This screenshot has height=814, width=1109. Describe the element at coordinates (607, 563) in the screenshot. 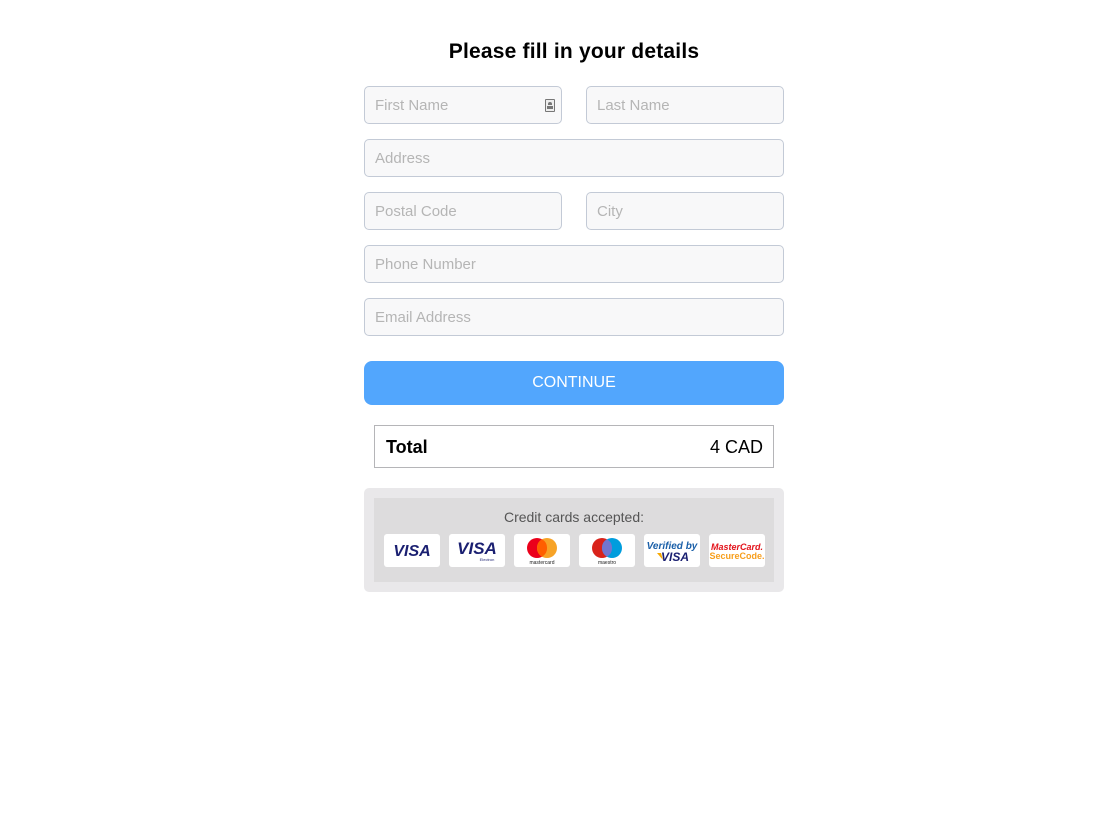

I see `maestro-logo-text: maestro` at that location.